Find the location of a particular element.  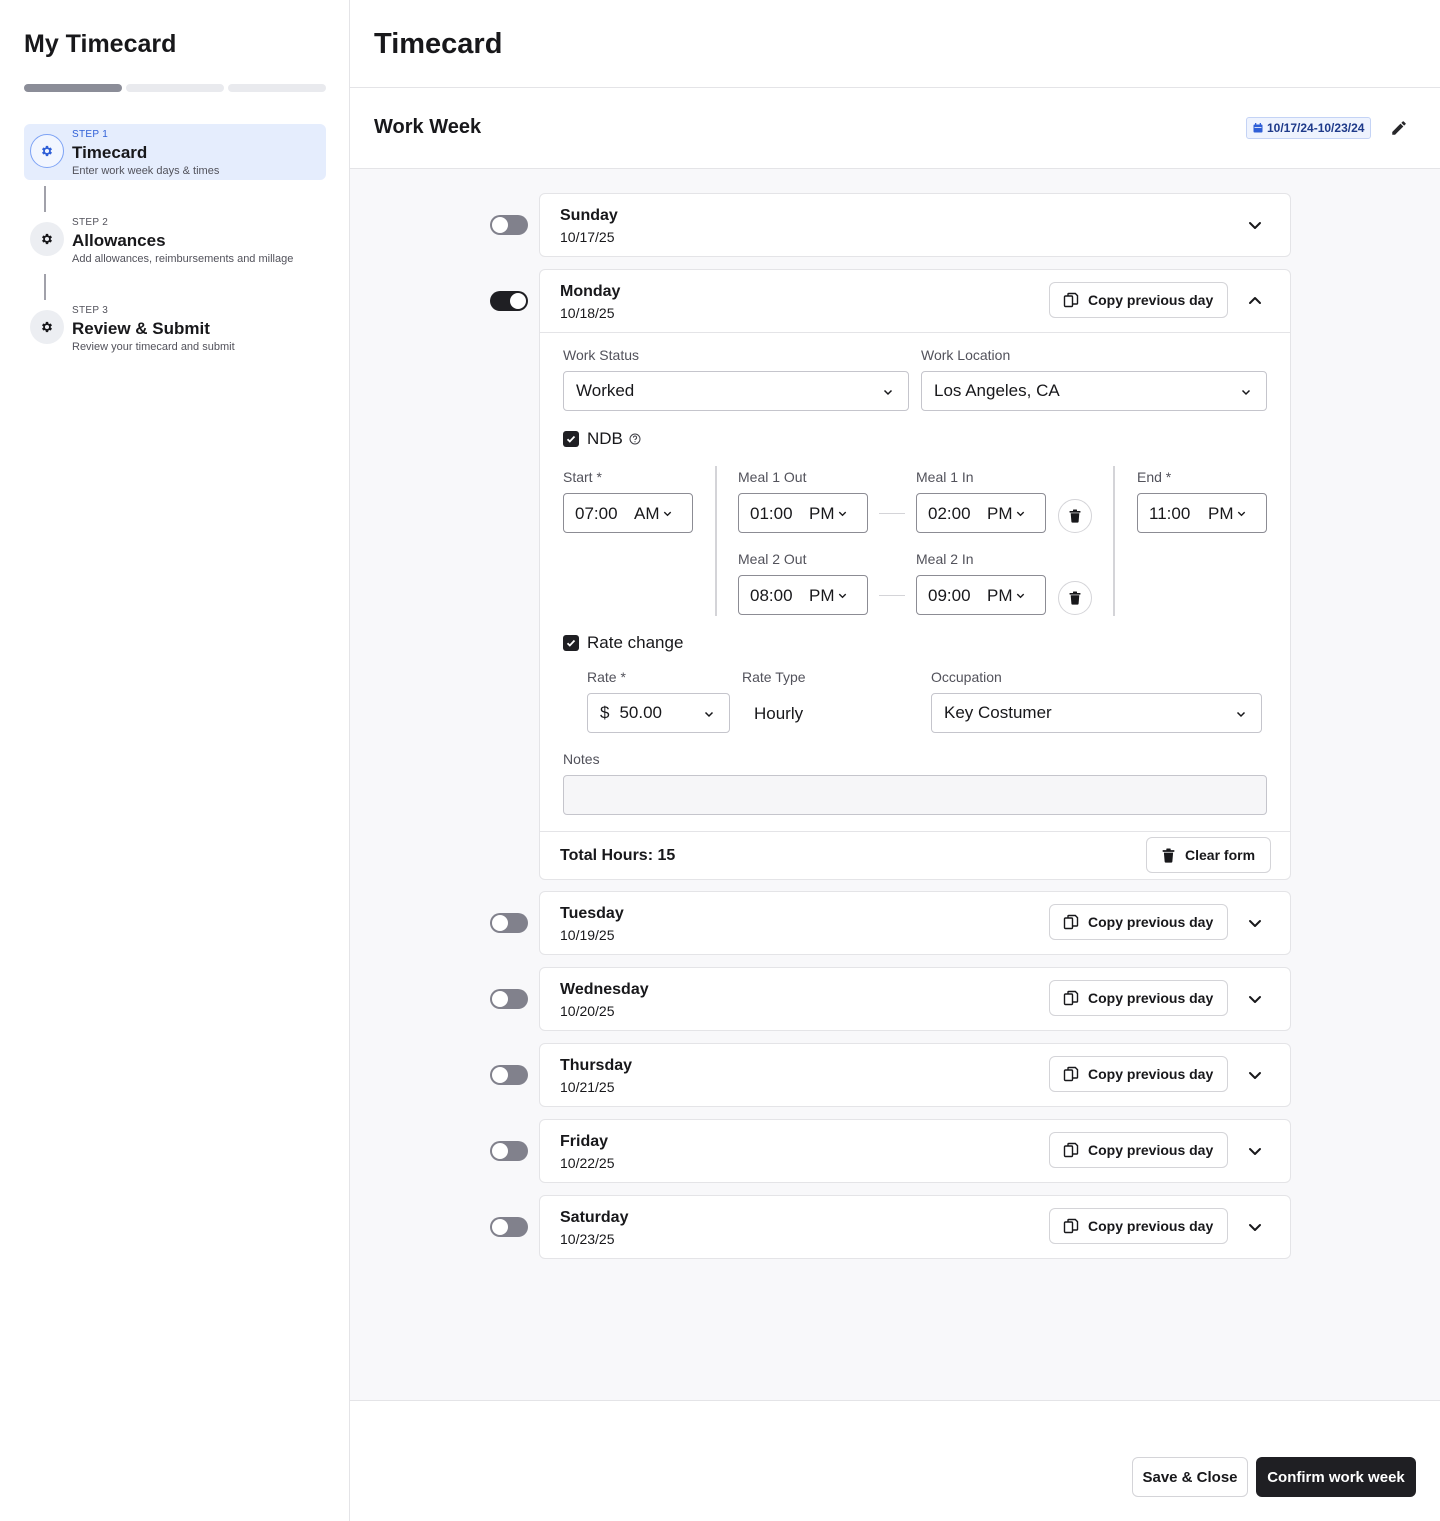

meal2-out-ampm: PM is located at coordinates (822, 595).